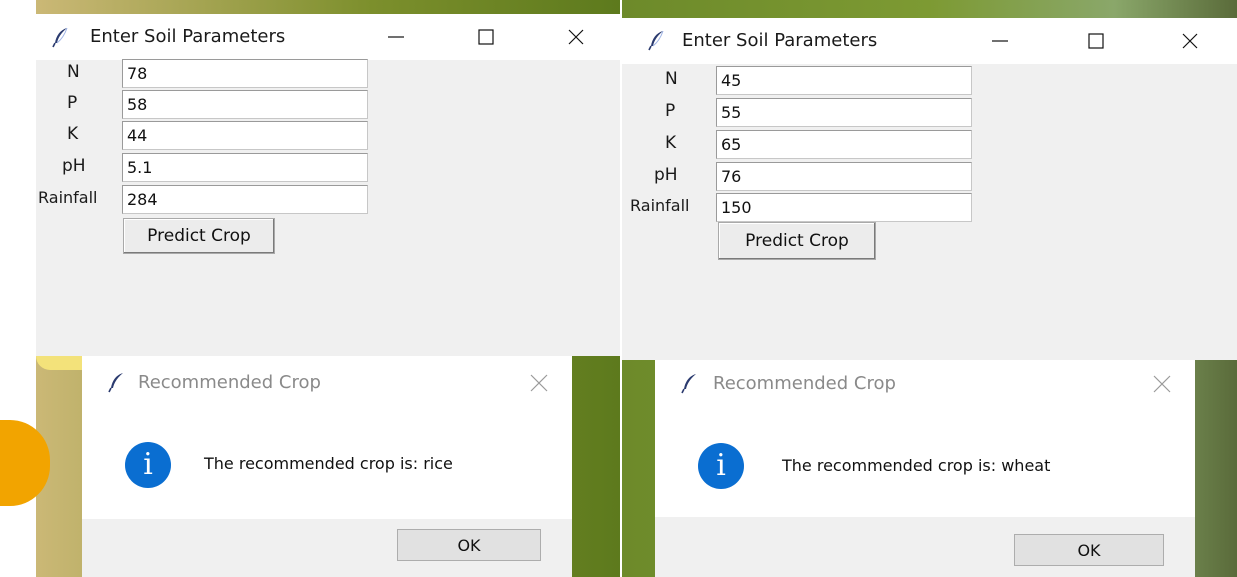 Image resolution: width=1237 pixels, height=577 pixels. What do you see at coordinates (25, 463) in the screenshot?
I see `background-orange` at bounding box center [25, 463].